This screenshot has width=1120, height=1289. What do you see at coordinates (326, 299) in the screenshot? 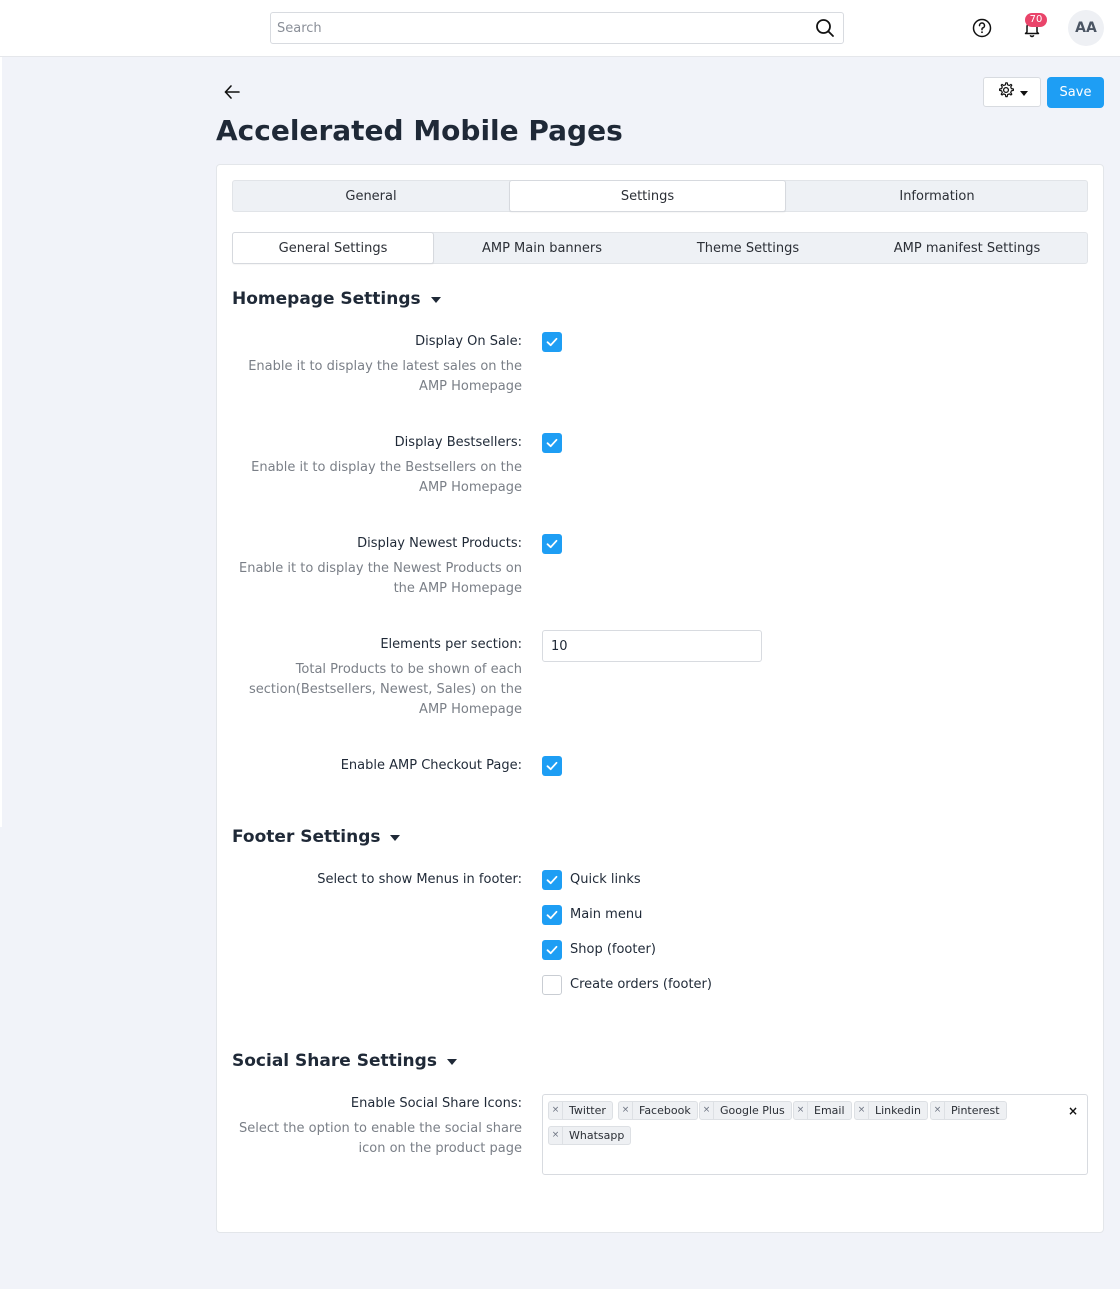
I see `section-title: Homepage Settings` at bounding box center [326, 299].